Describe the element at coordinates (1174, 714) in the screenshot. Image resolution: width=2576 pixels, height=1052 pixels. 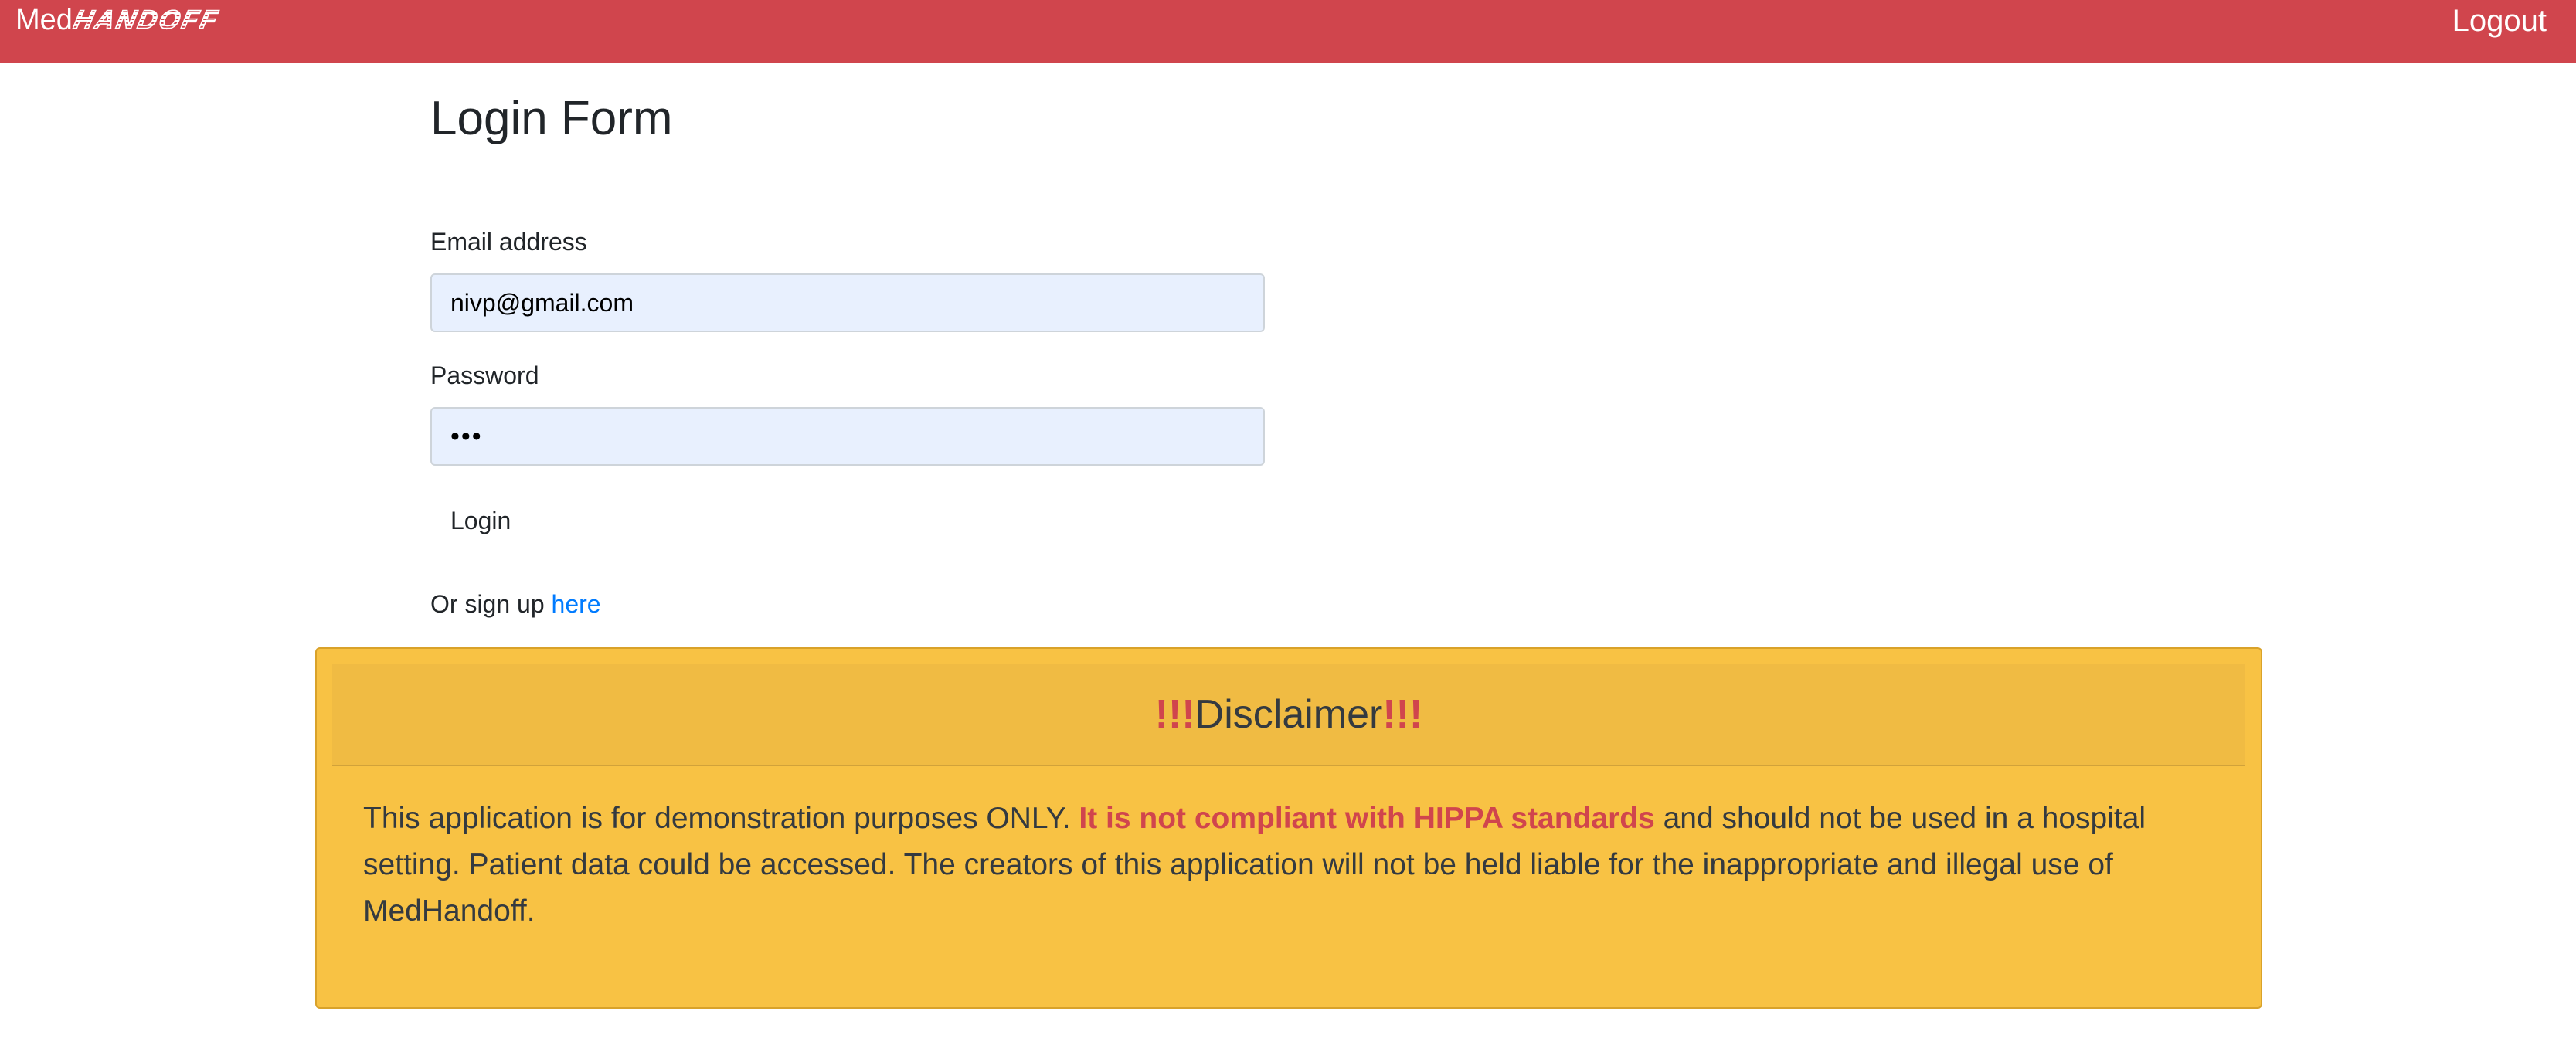
I see `disclaimer-bang-left: !!!` at that location.